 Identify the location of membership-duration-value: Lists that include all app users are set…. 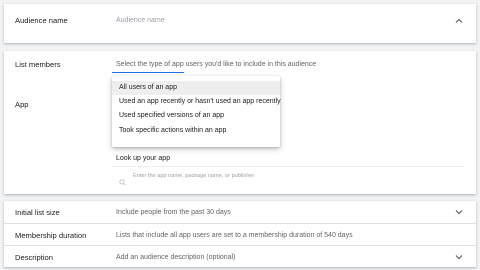
(234, 235).